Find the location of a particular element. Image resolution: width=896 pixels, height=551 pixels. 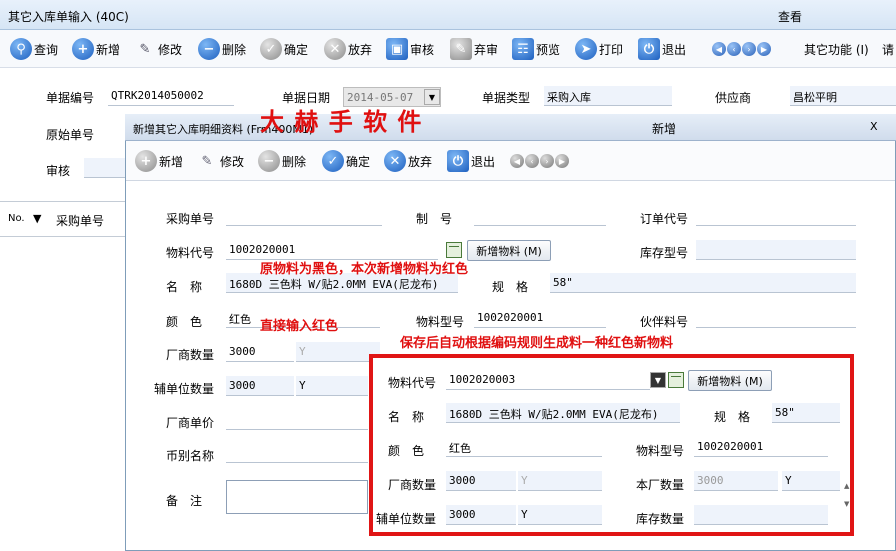

audit-button: ▣ 审核 is located at coordinates (410, 49).